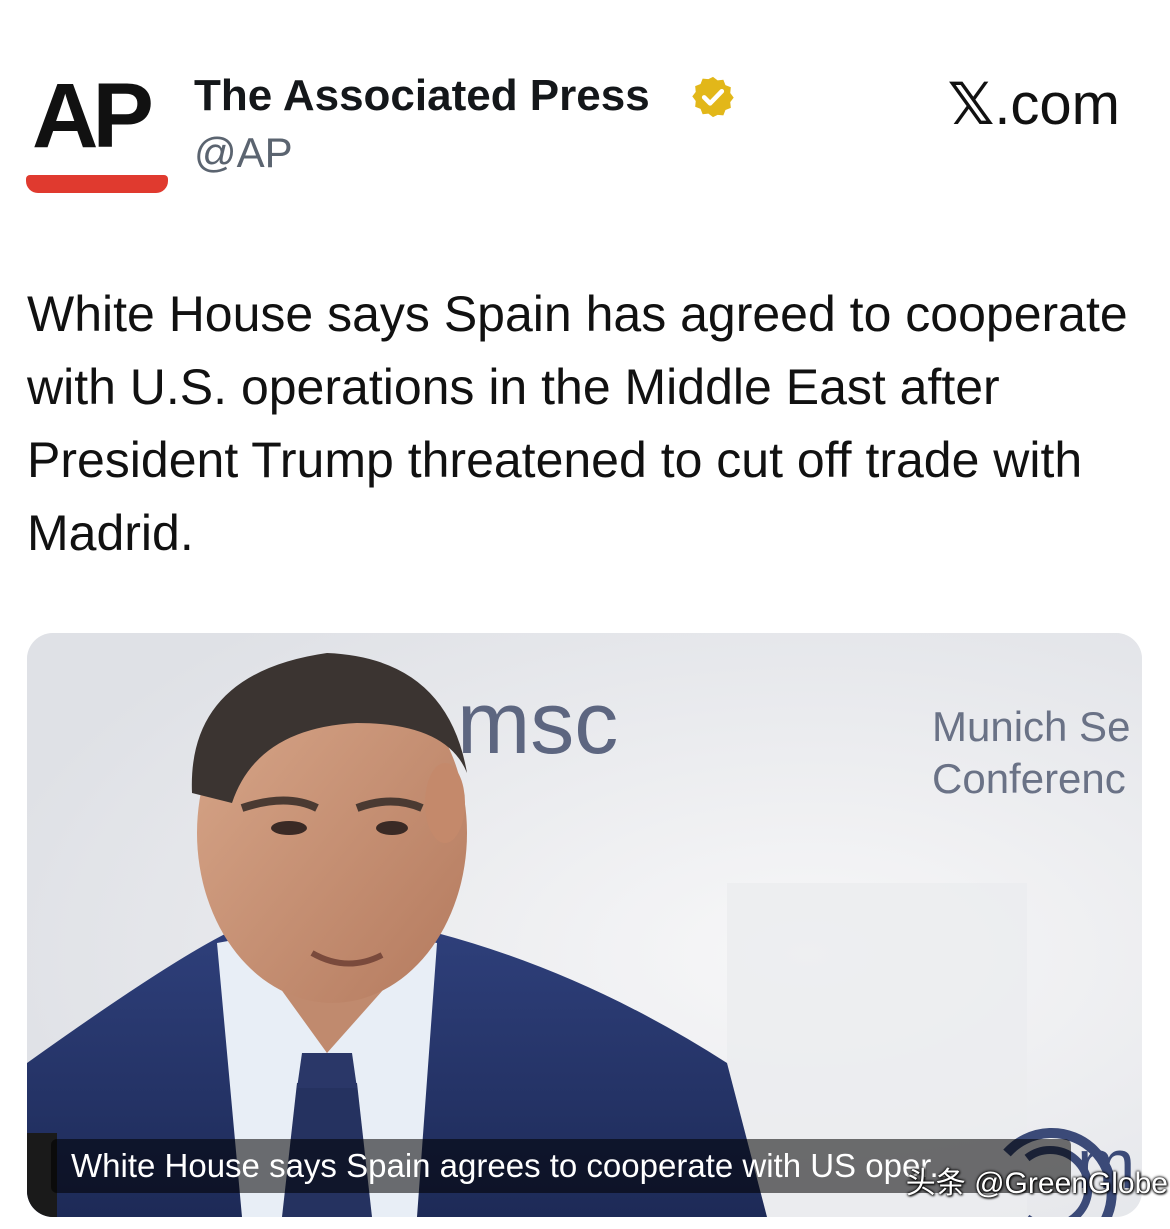 The width and height of the screenshot is (1170, 1229). What do you see at coordinates (537, 722) in the screenshot?
I see `backdrop-msc-text: msc` at bounding box center [537, 722].